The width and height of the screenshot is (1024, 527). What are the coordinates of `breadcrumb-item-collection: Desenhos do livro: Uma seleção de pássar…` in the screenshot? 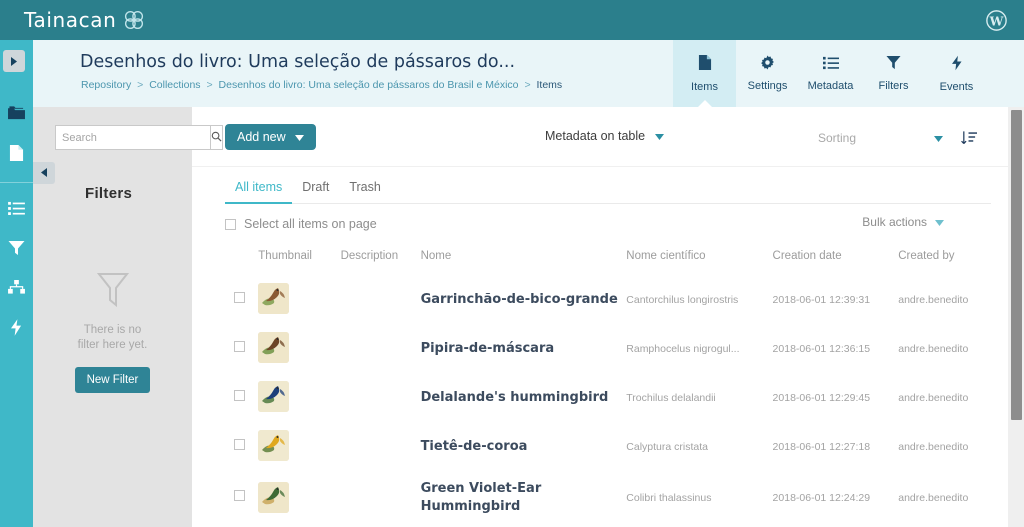 It's located at (369, 85).